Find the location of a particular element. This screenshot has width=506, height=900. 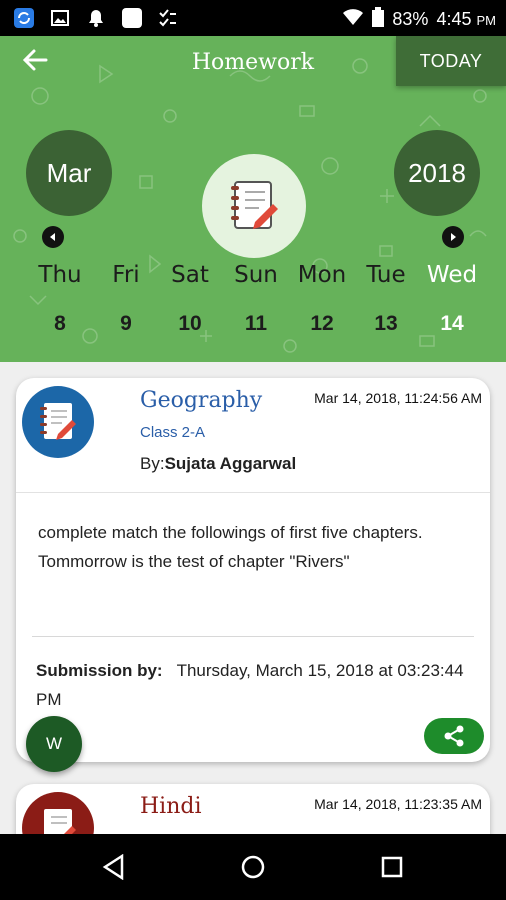

share-icon is located at coordinates (454, 736).